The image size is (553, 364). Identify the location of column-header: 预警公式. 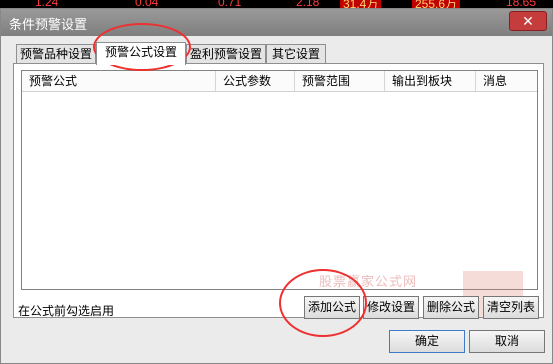
(119, 81).